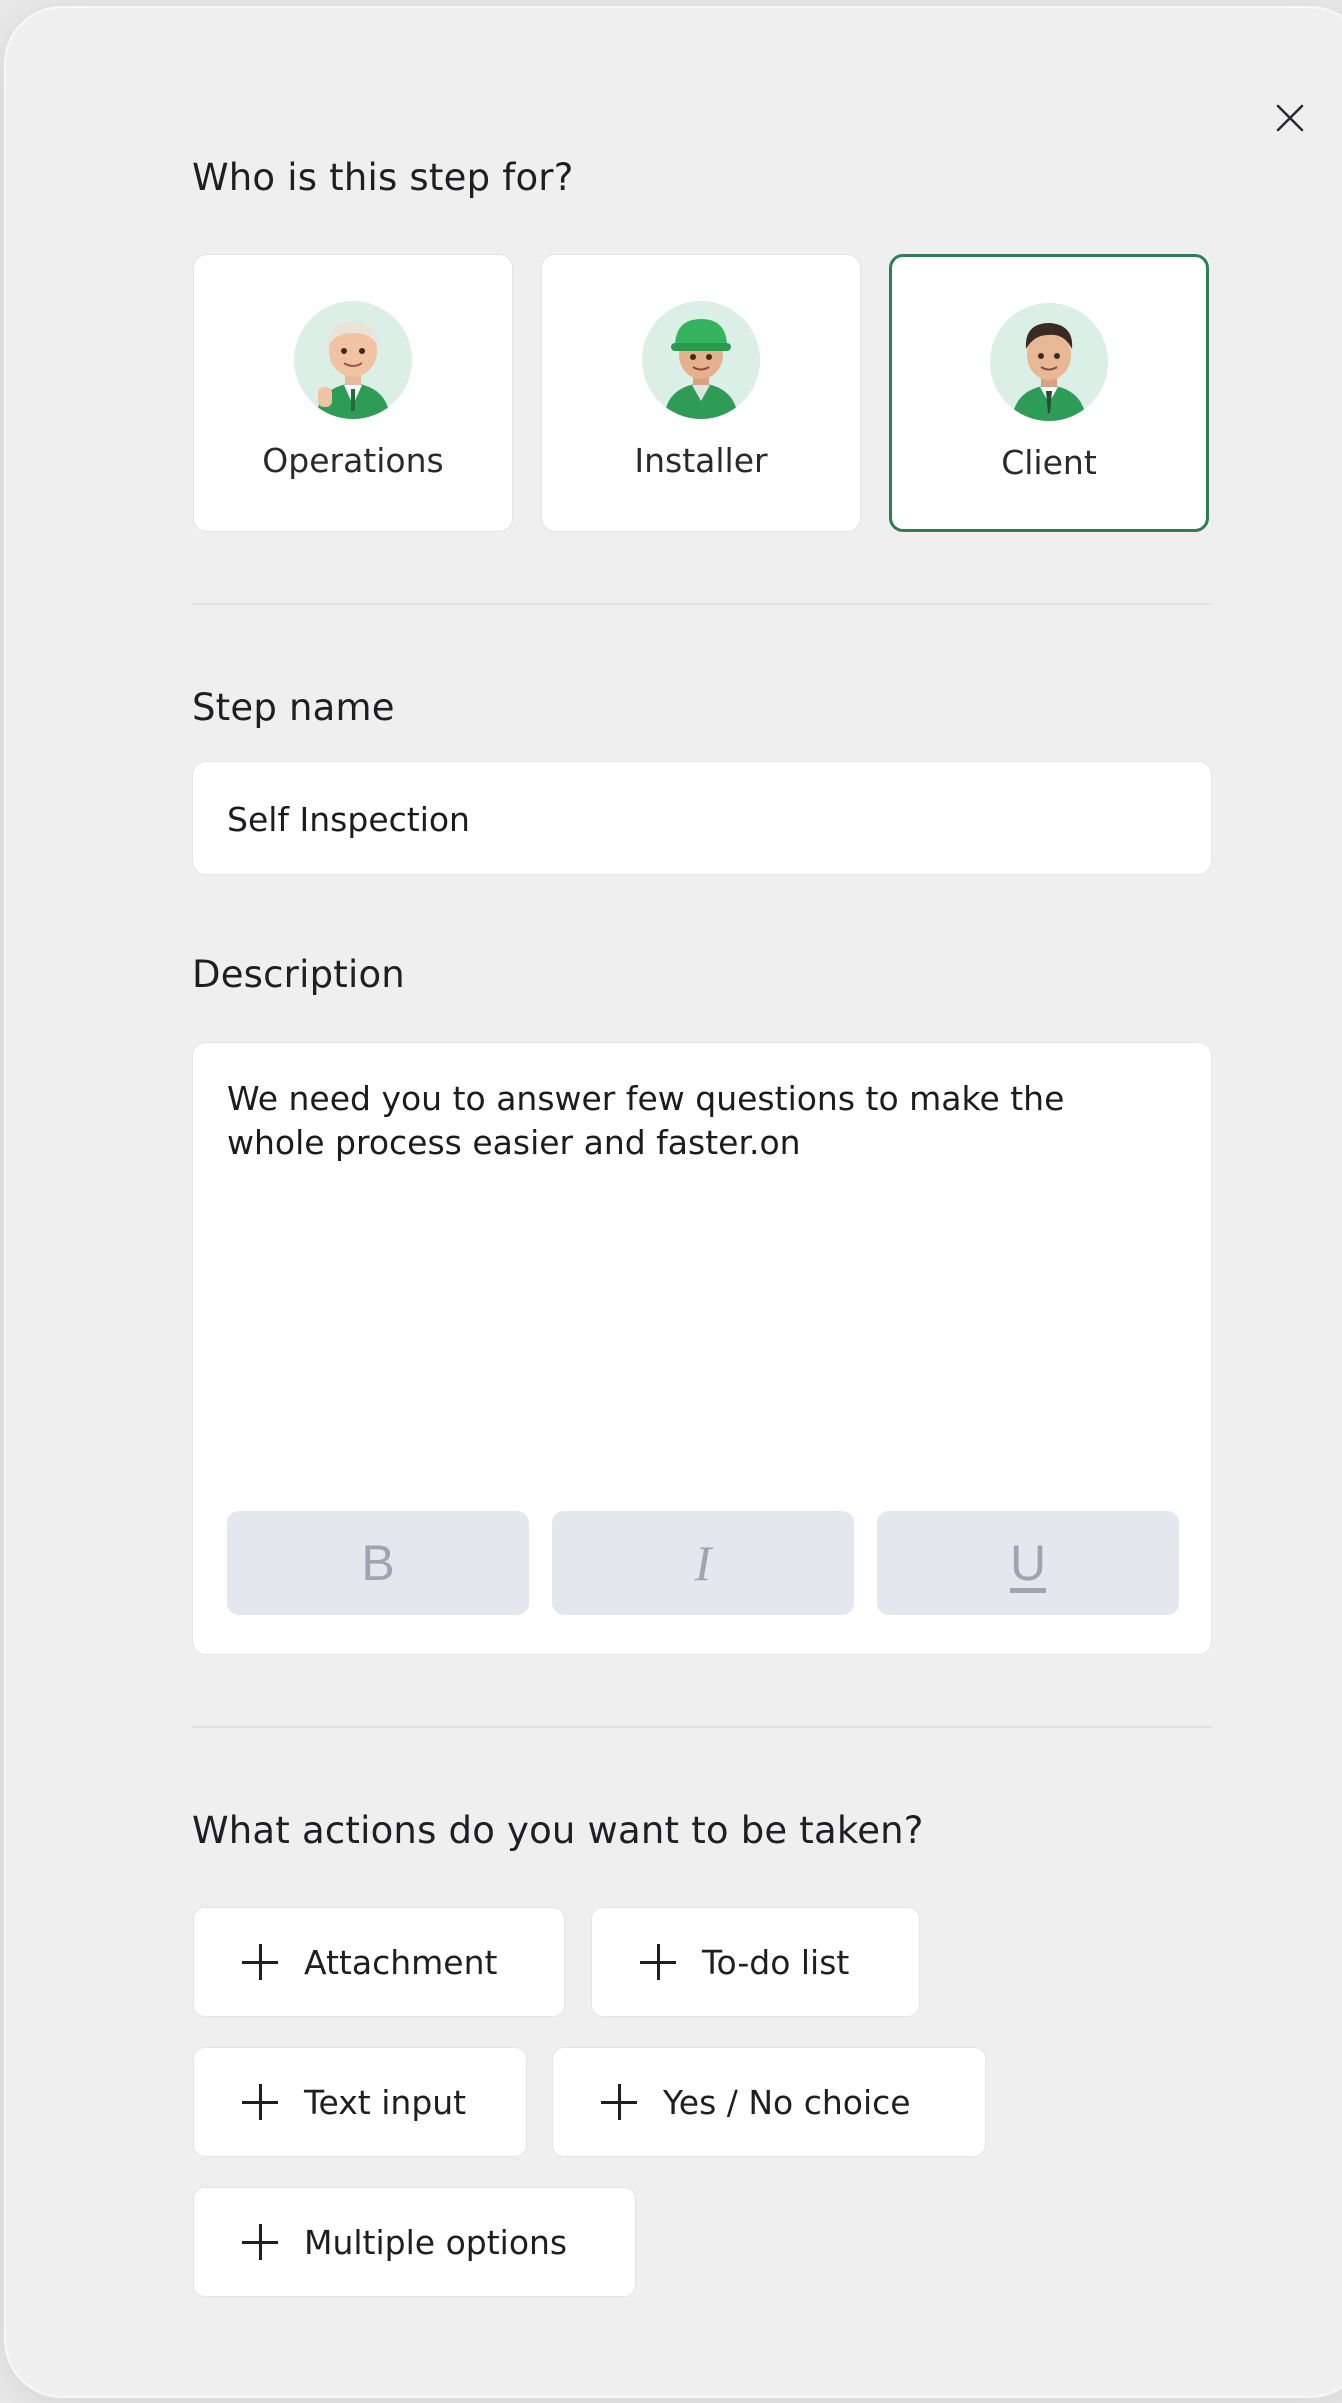 Image resolution: width=1342 pixels, height=2403 pixels. What do you see at coordinates (401, 1962) in the screenshot?
I see `chip-label: Attachment` at bounding box center [401, 1962].